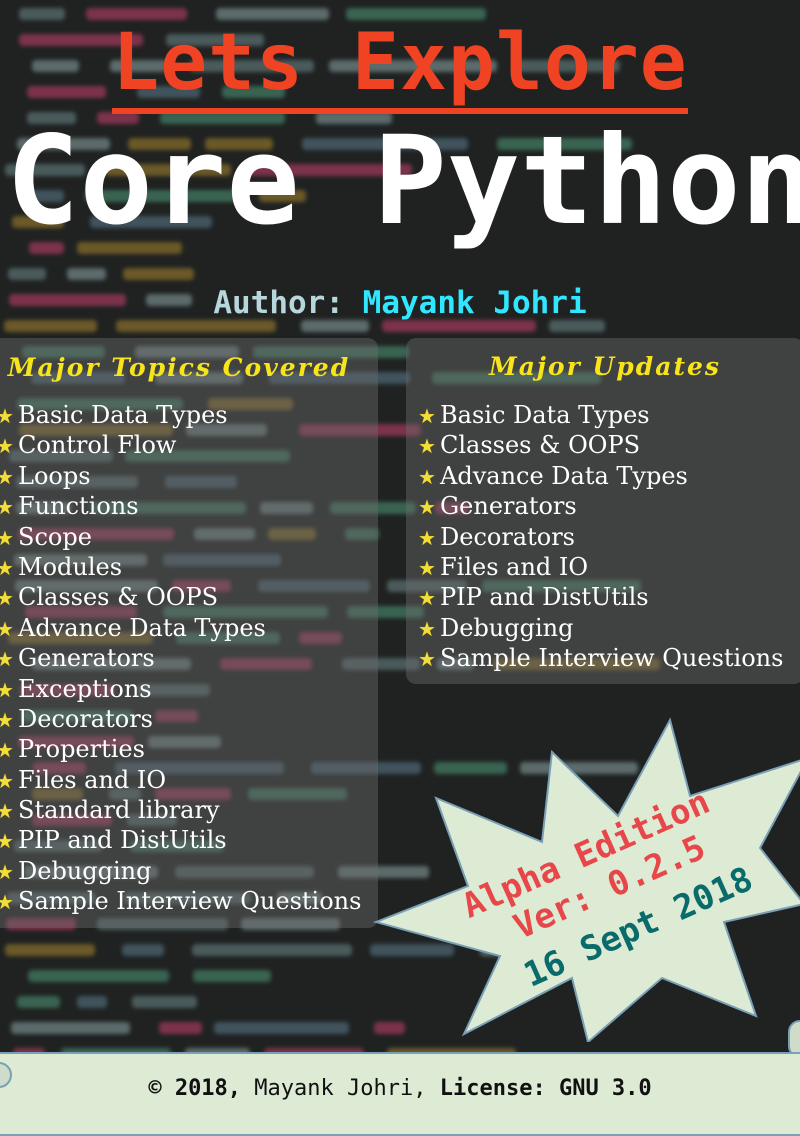 This screenshot has width=800, height=1136. I want to click on updates-item-label: Sample Interview Questions, so click(612, 658).